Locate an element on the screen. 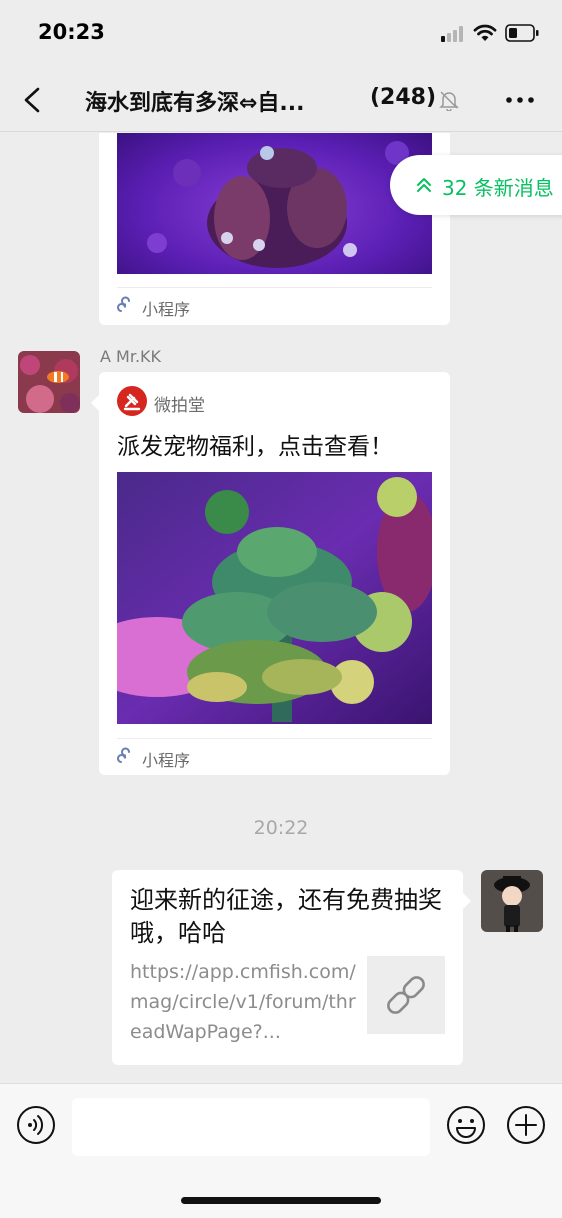  double-chevron-up-icon is located at coordinates (424, 185).